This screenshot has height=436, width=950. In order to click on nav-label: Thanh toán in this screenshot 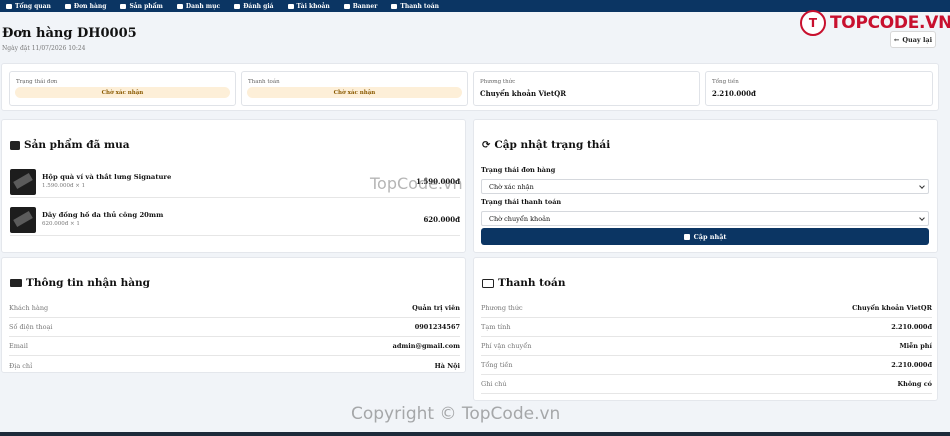, I will do `click(419, 6)`.